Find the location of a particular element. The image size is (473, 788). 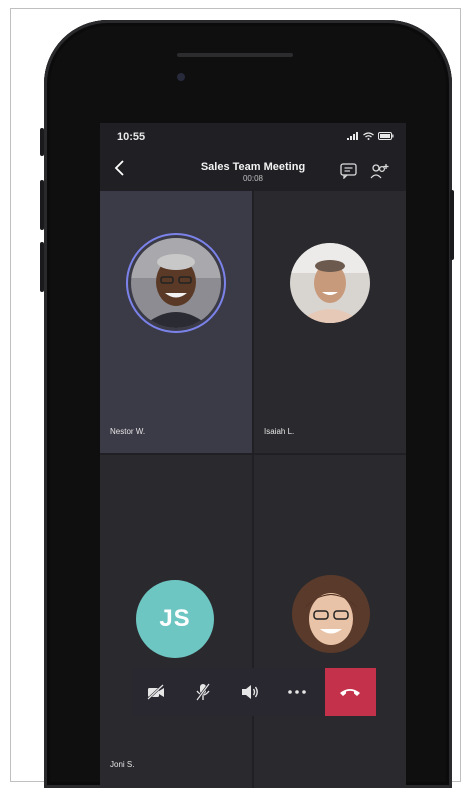

mic-off-icon is located at coordinates (202, 692).